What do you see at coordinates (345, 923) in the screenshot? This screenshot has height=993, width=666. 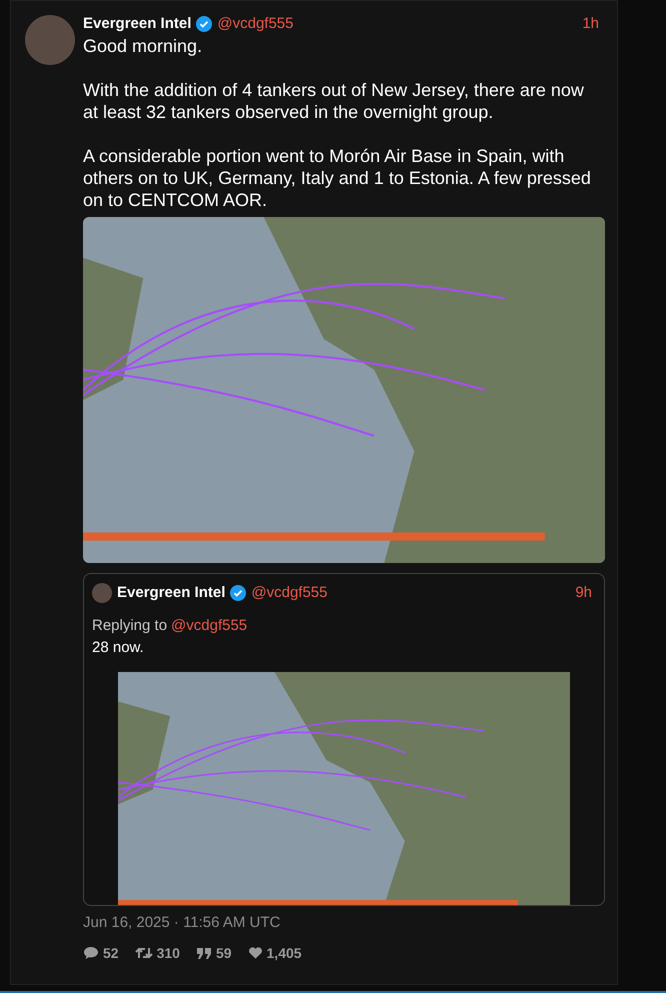 I see `tweet-timestamp: Jun 16, 2025 · 11:56 AM UTC` at bounding box center [345, 923].